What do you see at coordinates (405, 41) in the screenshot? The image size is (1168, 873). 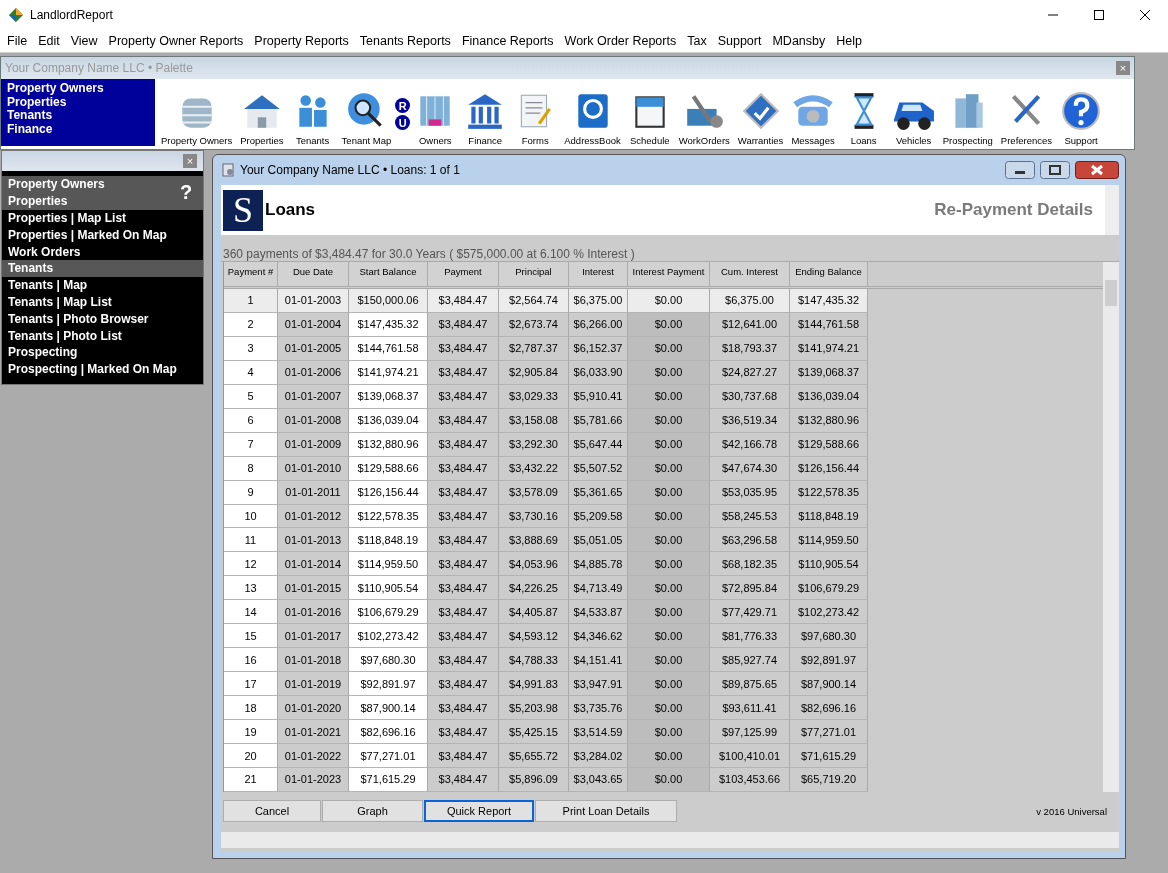 I see `menu-item: Tenants Reports` at bounding box center [405, 41].